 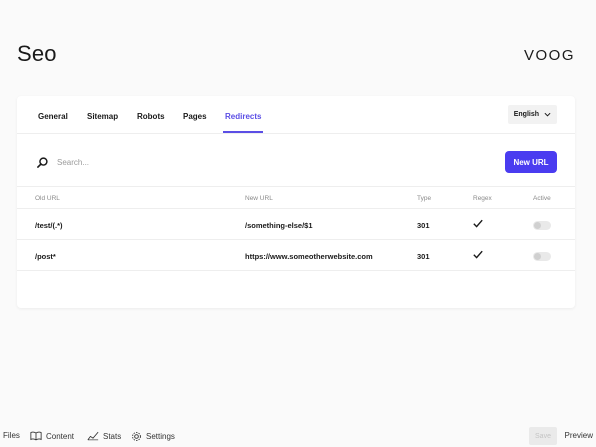 I want to click on search-input, so click(x=182, y=162).